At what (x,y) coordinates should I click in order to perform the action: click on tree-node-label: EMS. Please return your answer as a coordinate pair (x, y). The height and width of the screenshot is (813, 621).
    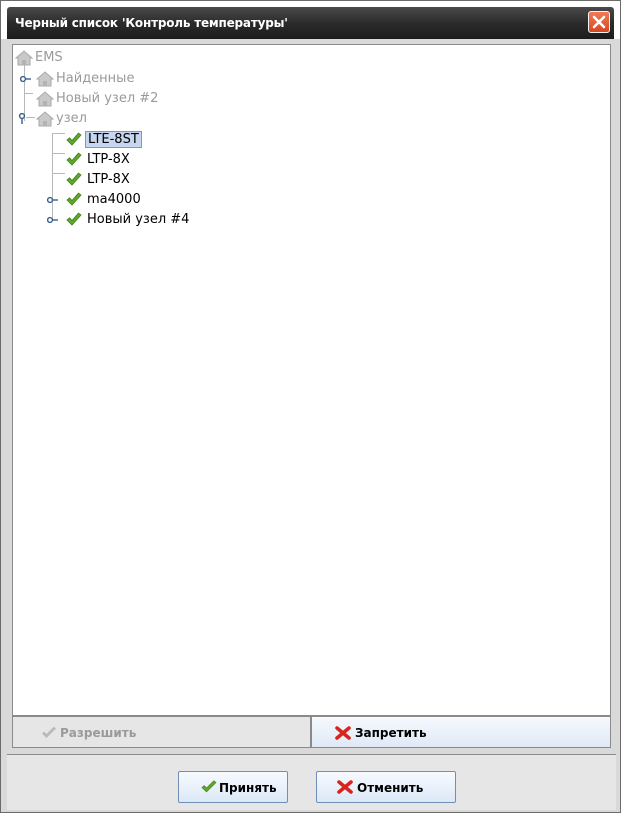
    Looking at the image, I should click on (49, 57).